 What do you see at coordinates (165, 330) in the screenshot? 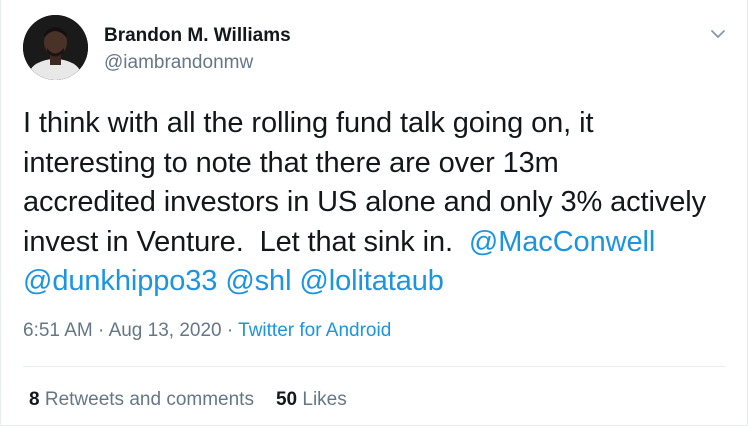
I see `tweet-date: Aug 13, 2020` at bounding box center [165, 330].